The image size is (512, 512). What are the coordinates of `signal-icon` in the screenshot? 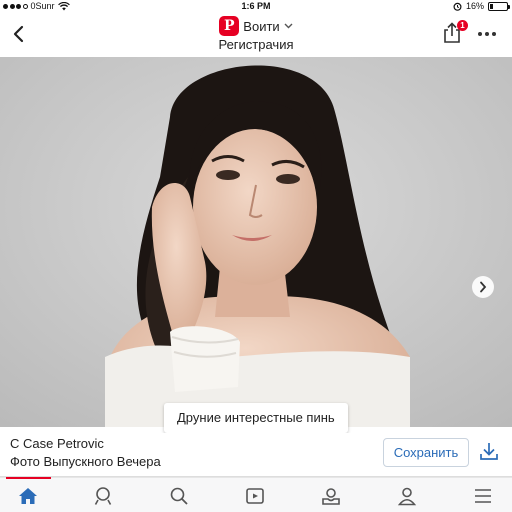 It's located at (15, 6).